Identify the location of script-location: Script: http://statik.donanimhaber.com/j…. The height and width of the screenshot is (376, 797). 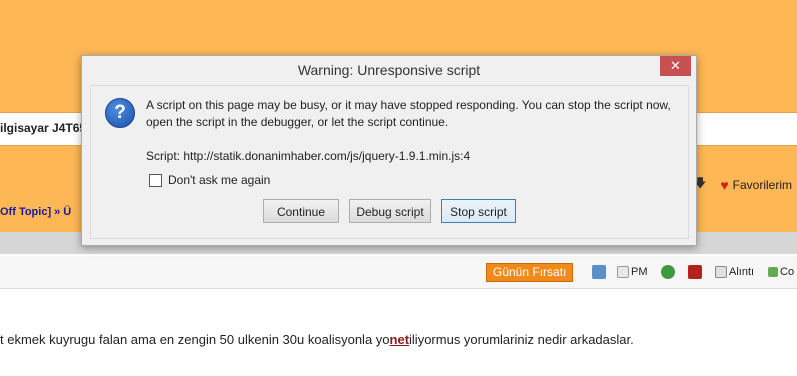
(308, 156).